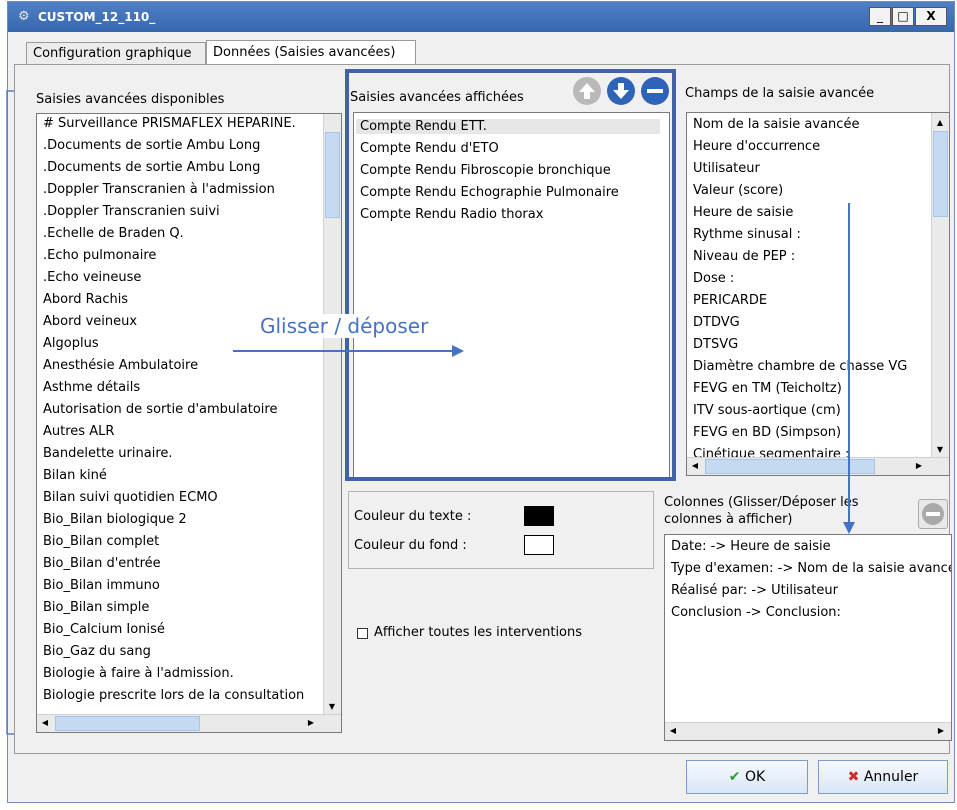  Describe the element at coordinates (344, 326) in the screenshot. I see `drag-drop-annotation: Glisser / déposer` at that location.